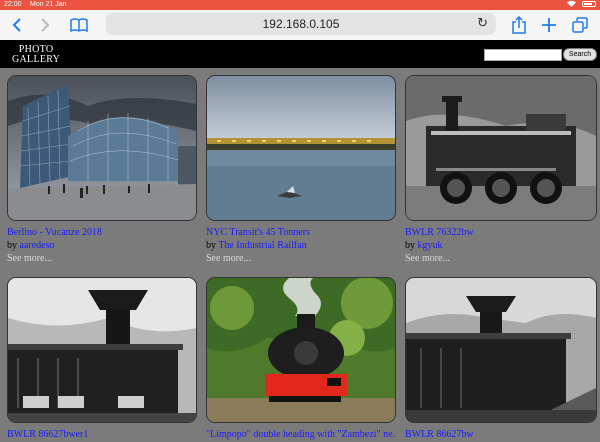  I want to click on photo-title: NYC Transit's 45 Tonners, so click(301, 232).